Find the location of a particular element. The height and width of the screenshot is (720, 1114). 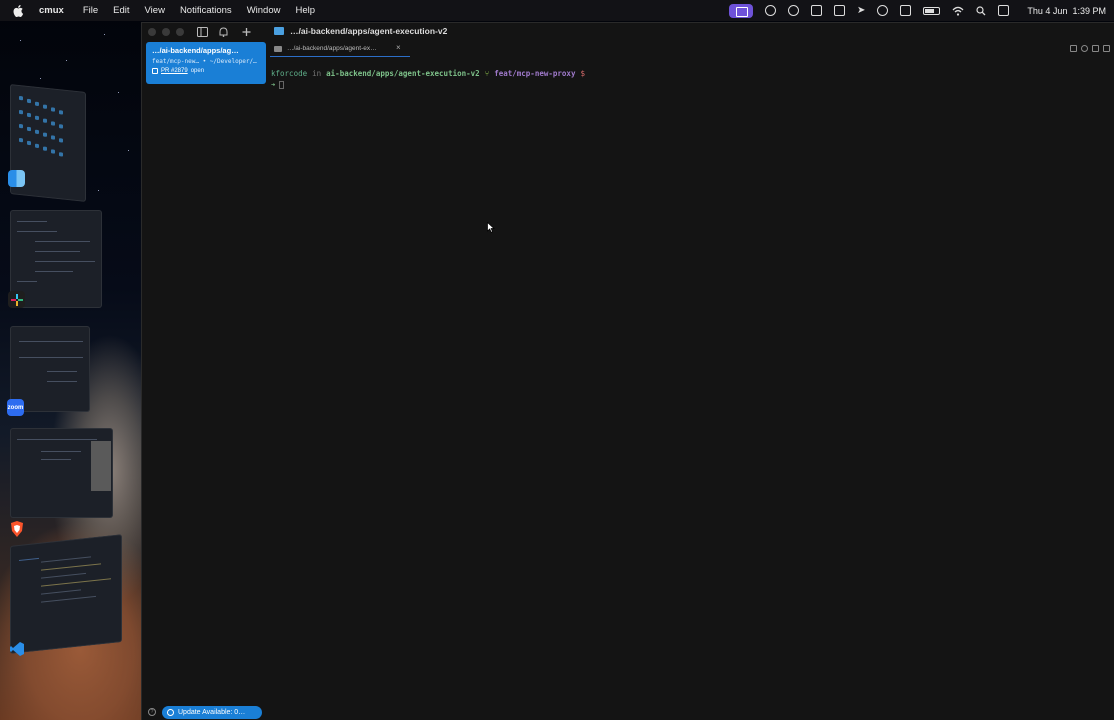

menu-app-name: cmux is located at coordinates (51, 10).